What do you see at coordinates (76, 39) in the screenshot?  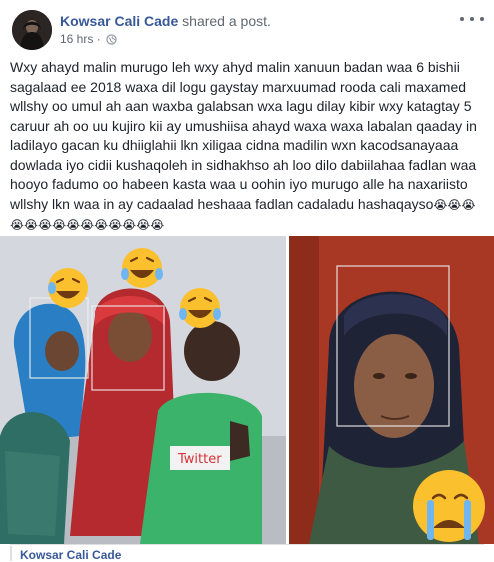 I see `post-timestamp: 16 hrs` at bounding box center [76, 39].